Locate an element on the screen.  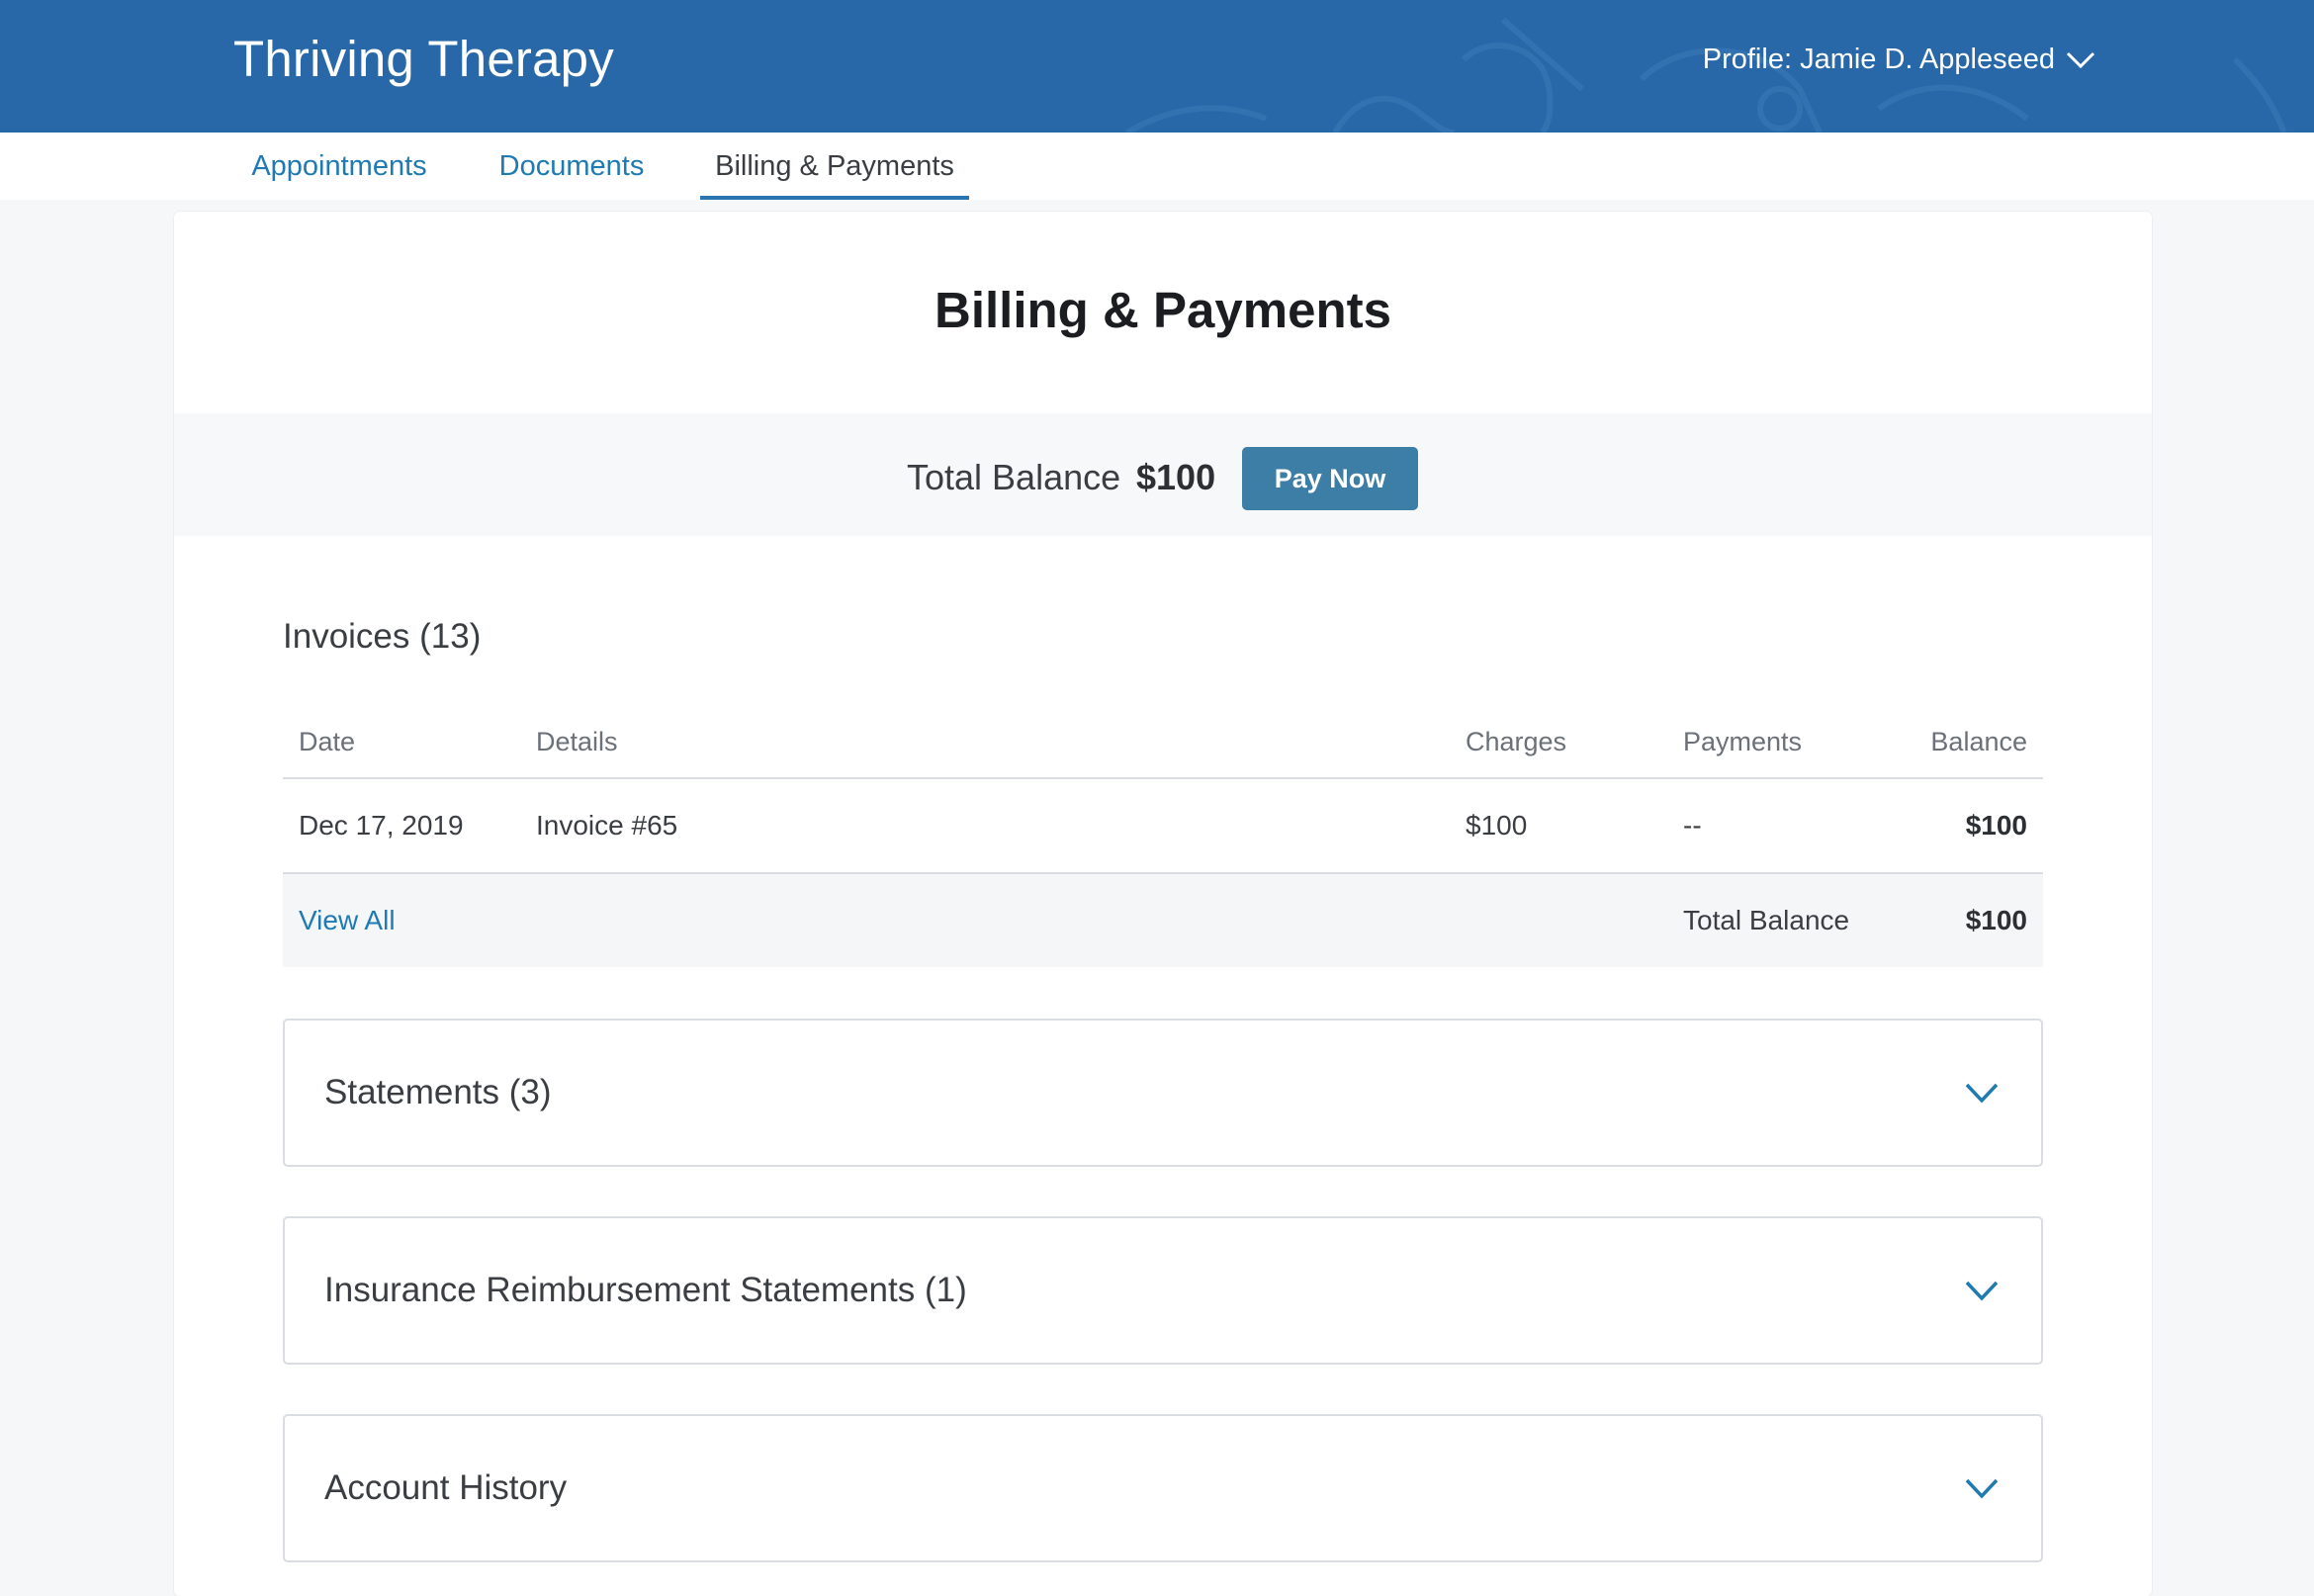
pay-now-button: Pay Now is located at coordinates (1330, 478).